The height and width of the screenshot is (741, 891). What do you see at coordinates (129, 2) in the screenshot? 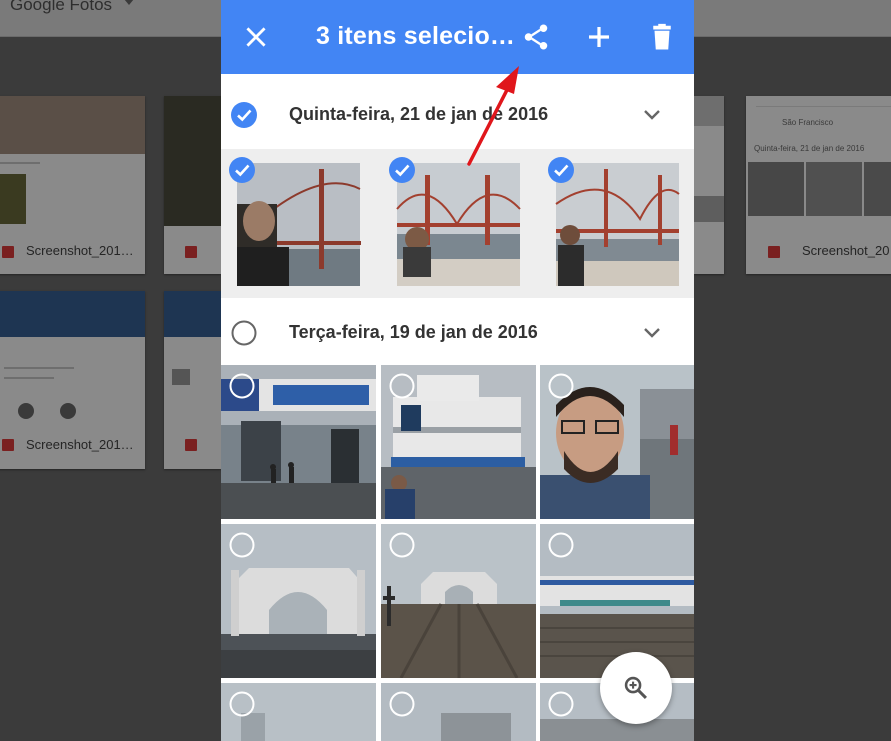
I see `caret-down-icon` at bounding box center [129, 2].